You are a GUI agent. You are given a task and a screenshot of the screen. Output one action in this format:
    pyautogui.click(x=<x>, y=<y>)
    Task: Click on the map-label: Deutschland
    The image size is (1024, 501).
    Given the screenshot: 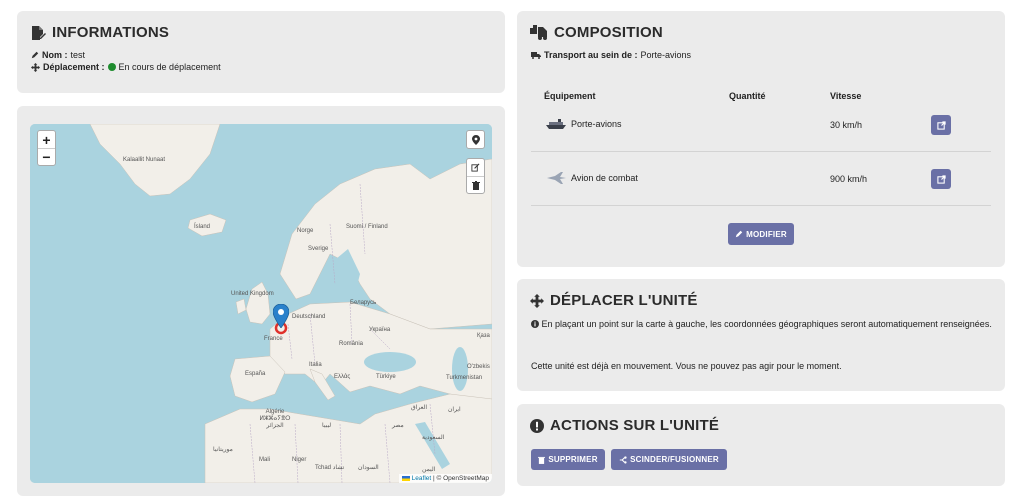 What is the action you would take?
    pyautogui.click(x=309, y=317)
    